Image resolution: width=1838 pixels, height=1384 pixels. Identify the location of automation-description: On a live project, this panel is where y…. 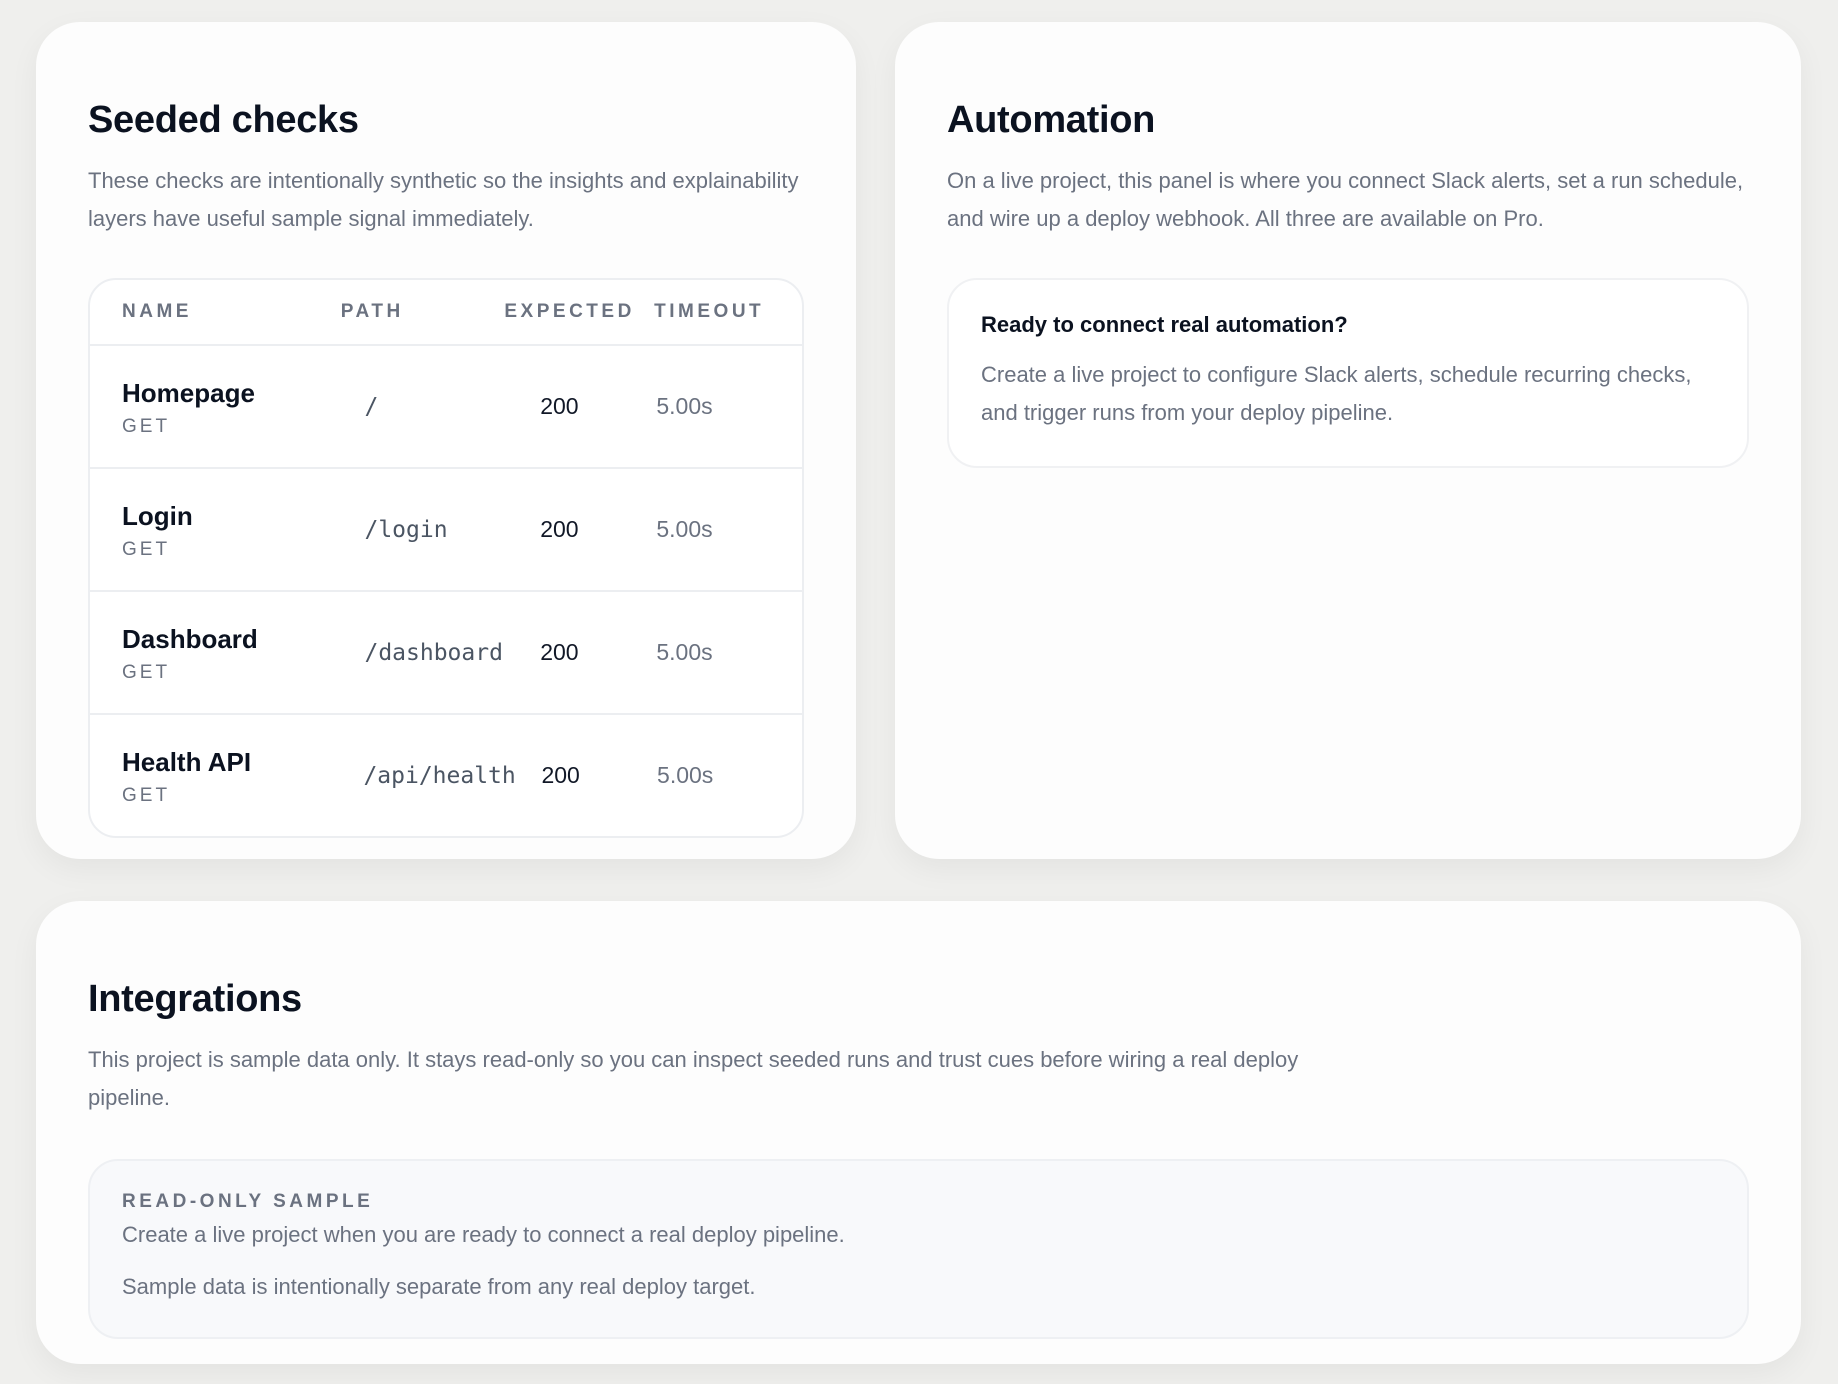
(1345, 199).